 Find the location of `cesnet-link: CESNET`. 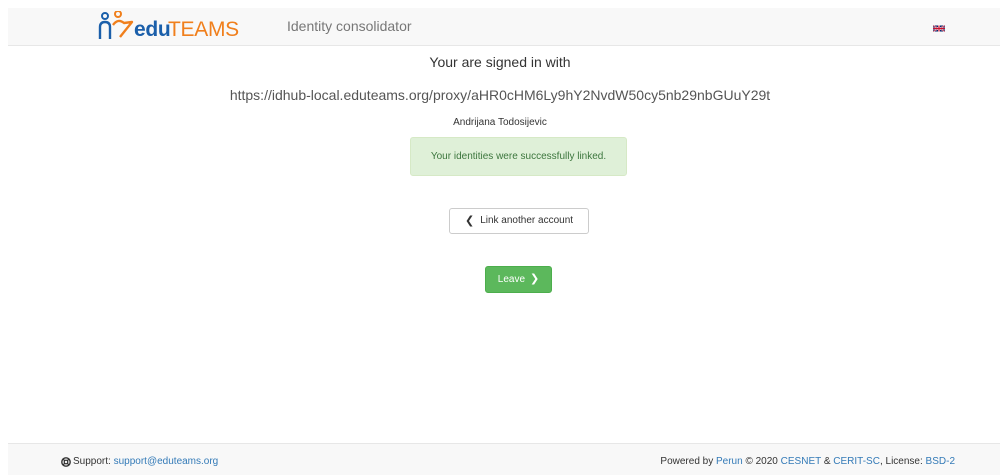

cesnet-link: CESNET is located at coordinates (801, 461).